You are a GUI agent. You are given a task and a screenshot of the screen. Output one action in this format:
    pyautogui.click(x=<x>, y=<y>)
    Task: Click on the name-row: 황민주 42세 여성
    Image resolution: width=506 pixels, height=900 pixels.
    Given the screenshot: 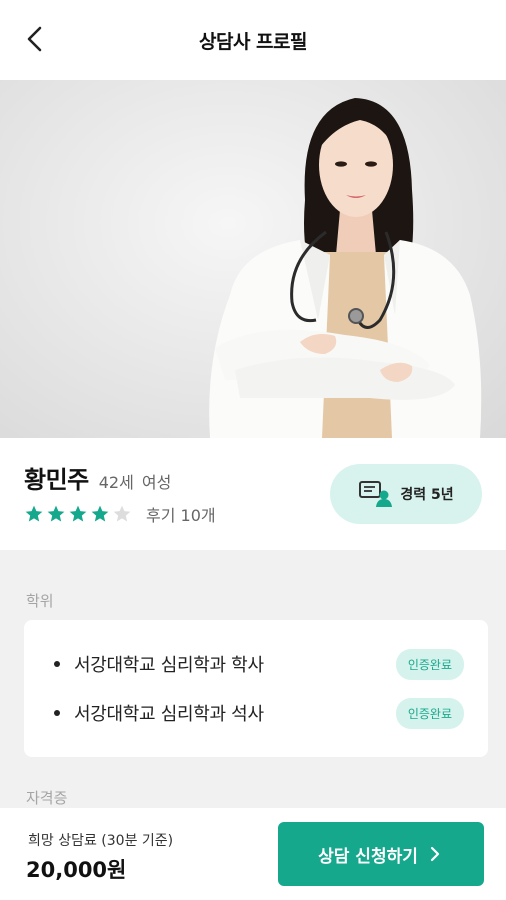 What is the action you would take?
    pyautogui.click(x=97, y=477)
    